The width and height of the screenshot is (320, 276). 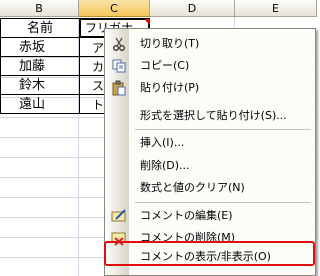 I want to click on scissors-icon, so click(x=119, y=44).